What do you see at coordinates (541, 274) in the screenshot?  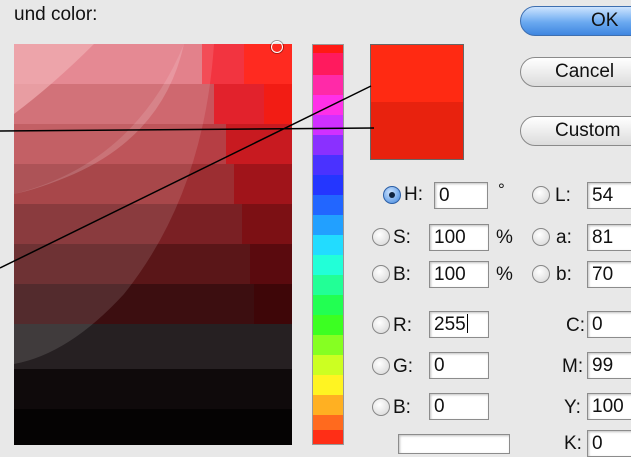 I see `lab-b-radio` at bounding box center [541, 274].